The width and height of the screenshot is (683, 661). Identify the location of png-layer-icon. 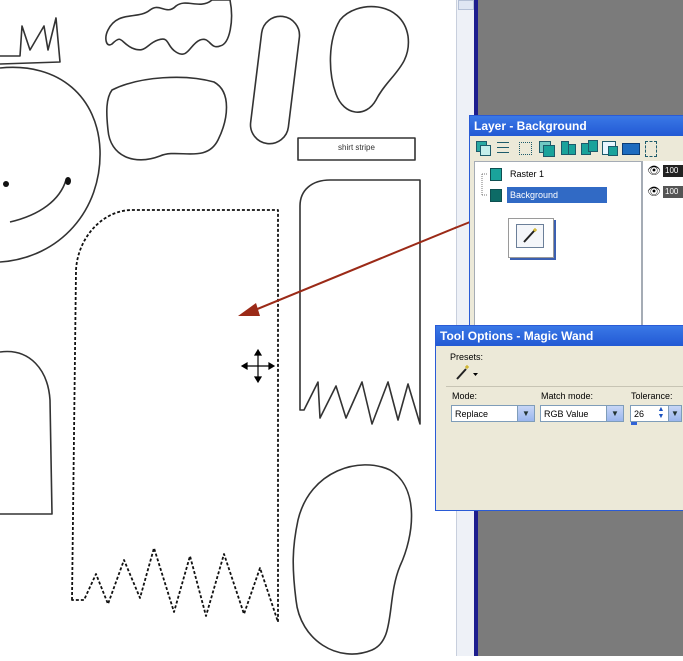
(630, 148).